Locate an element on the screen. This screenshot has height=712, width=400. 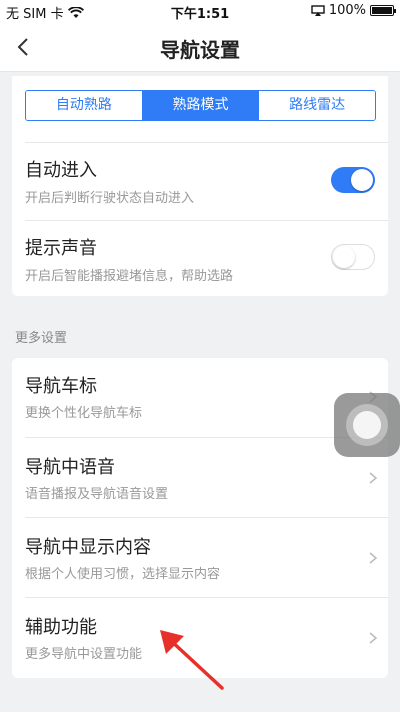
segment-familiar-mode: 熟路模式 is located at coordinates (201, 105).